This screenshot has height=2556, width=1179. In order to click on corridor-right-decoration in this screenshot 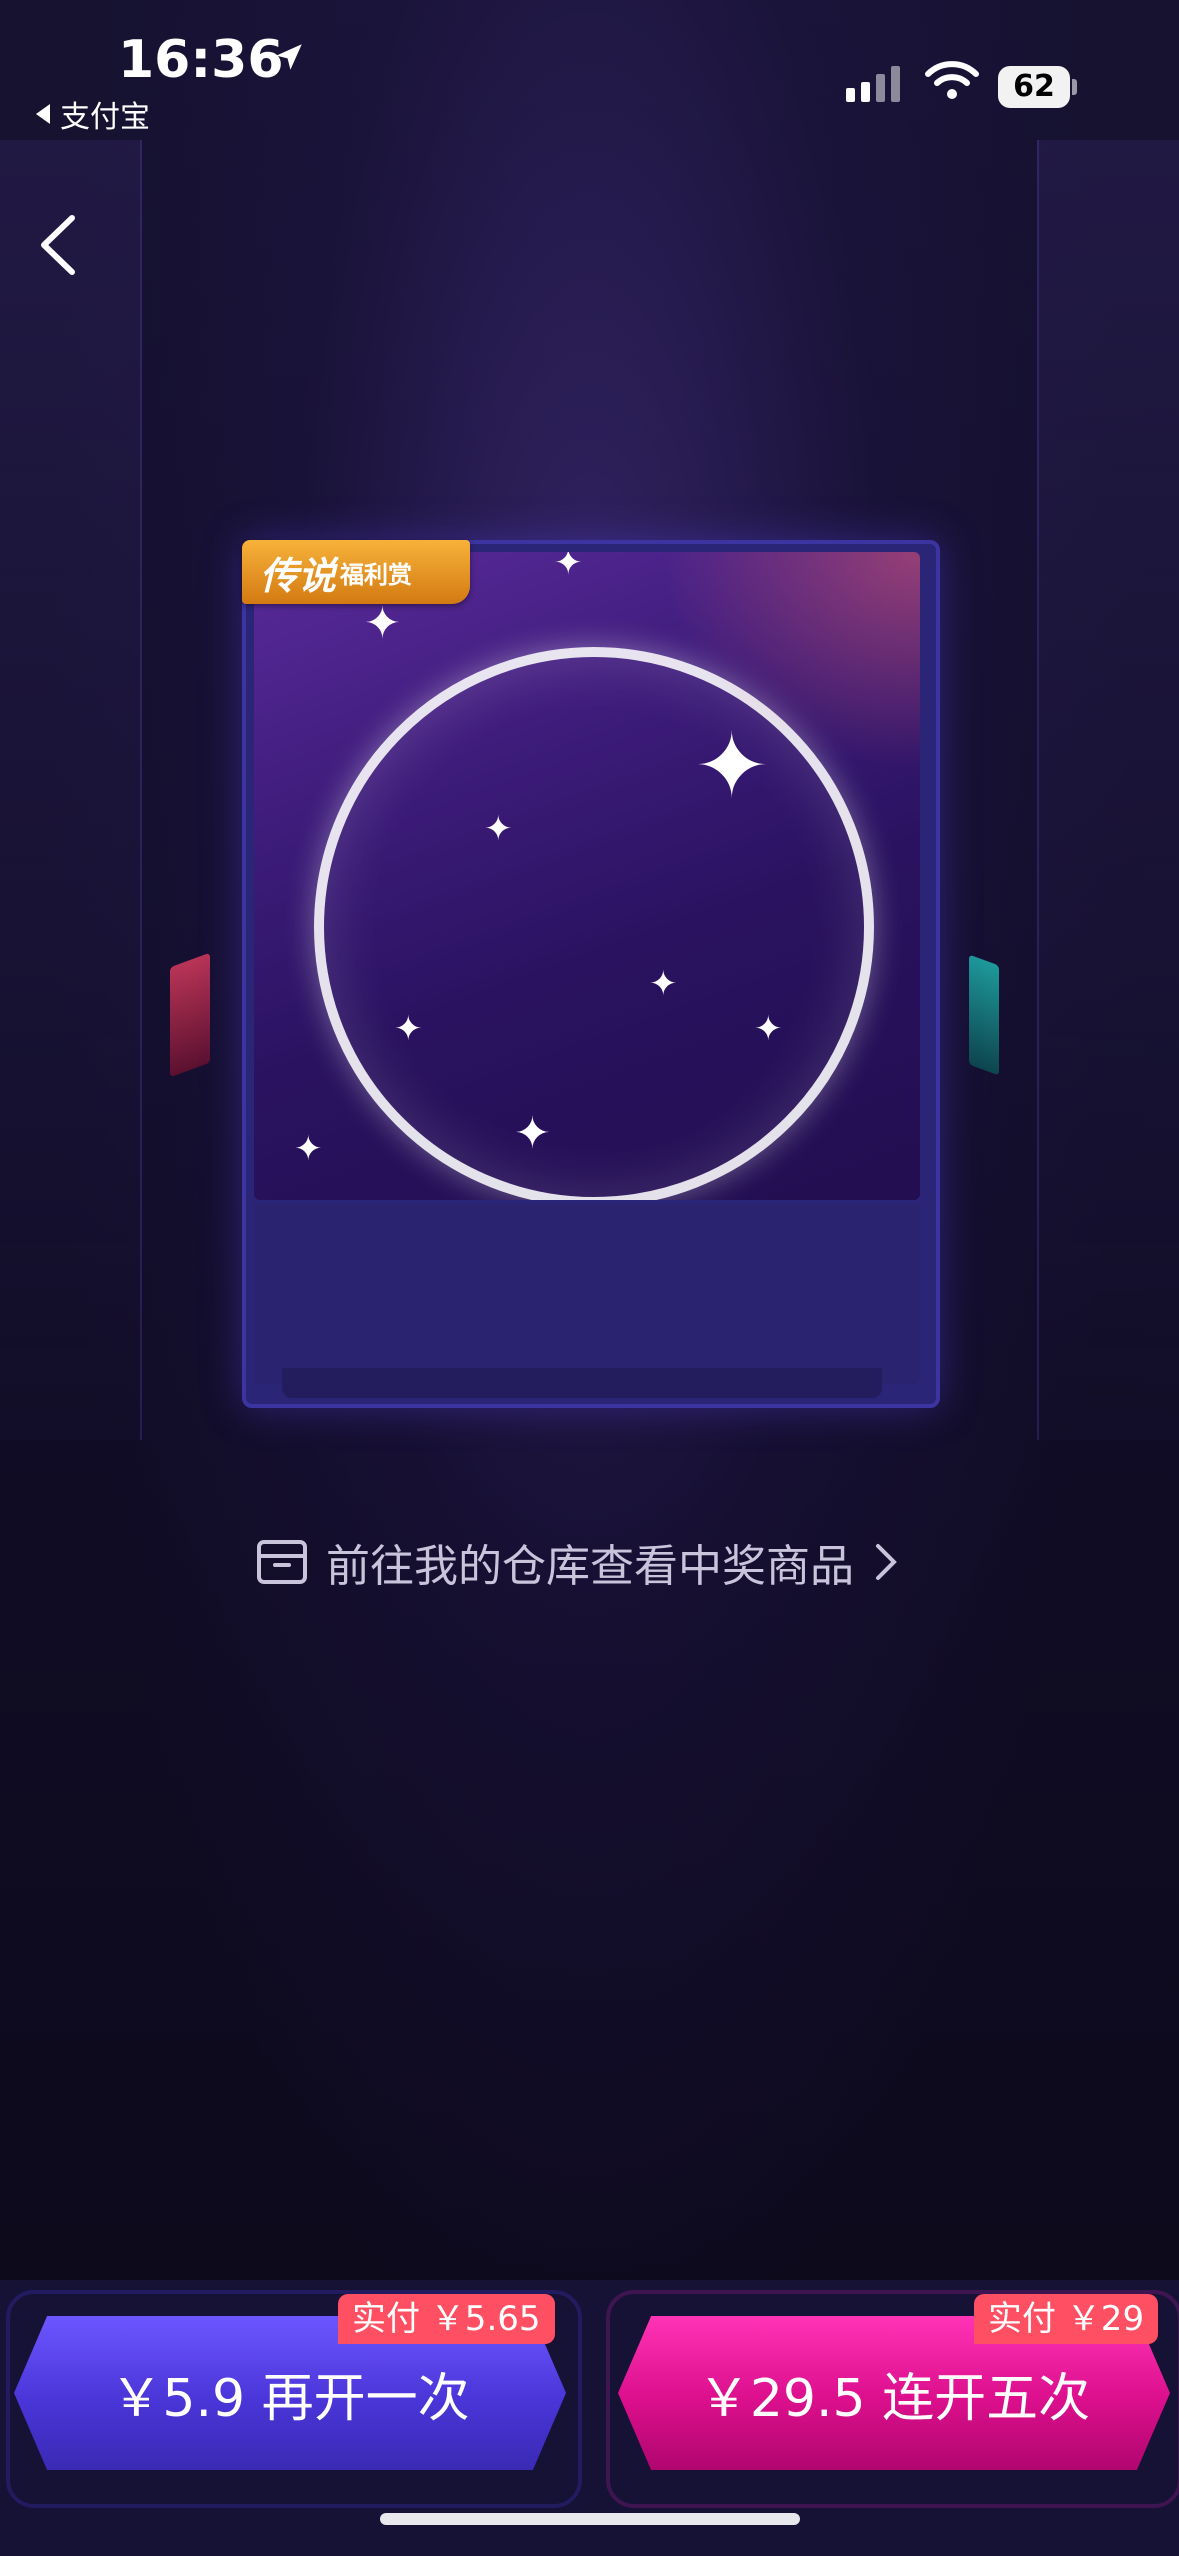, I will do `click(1108, 790)`.